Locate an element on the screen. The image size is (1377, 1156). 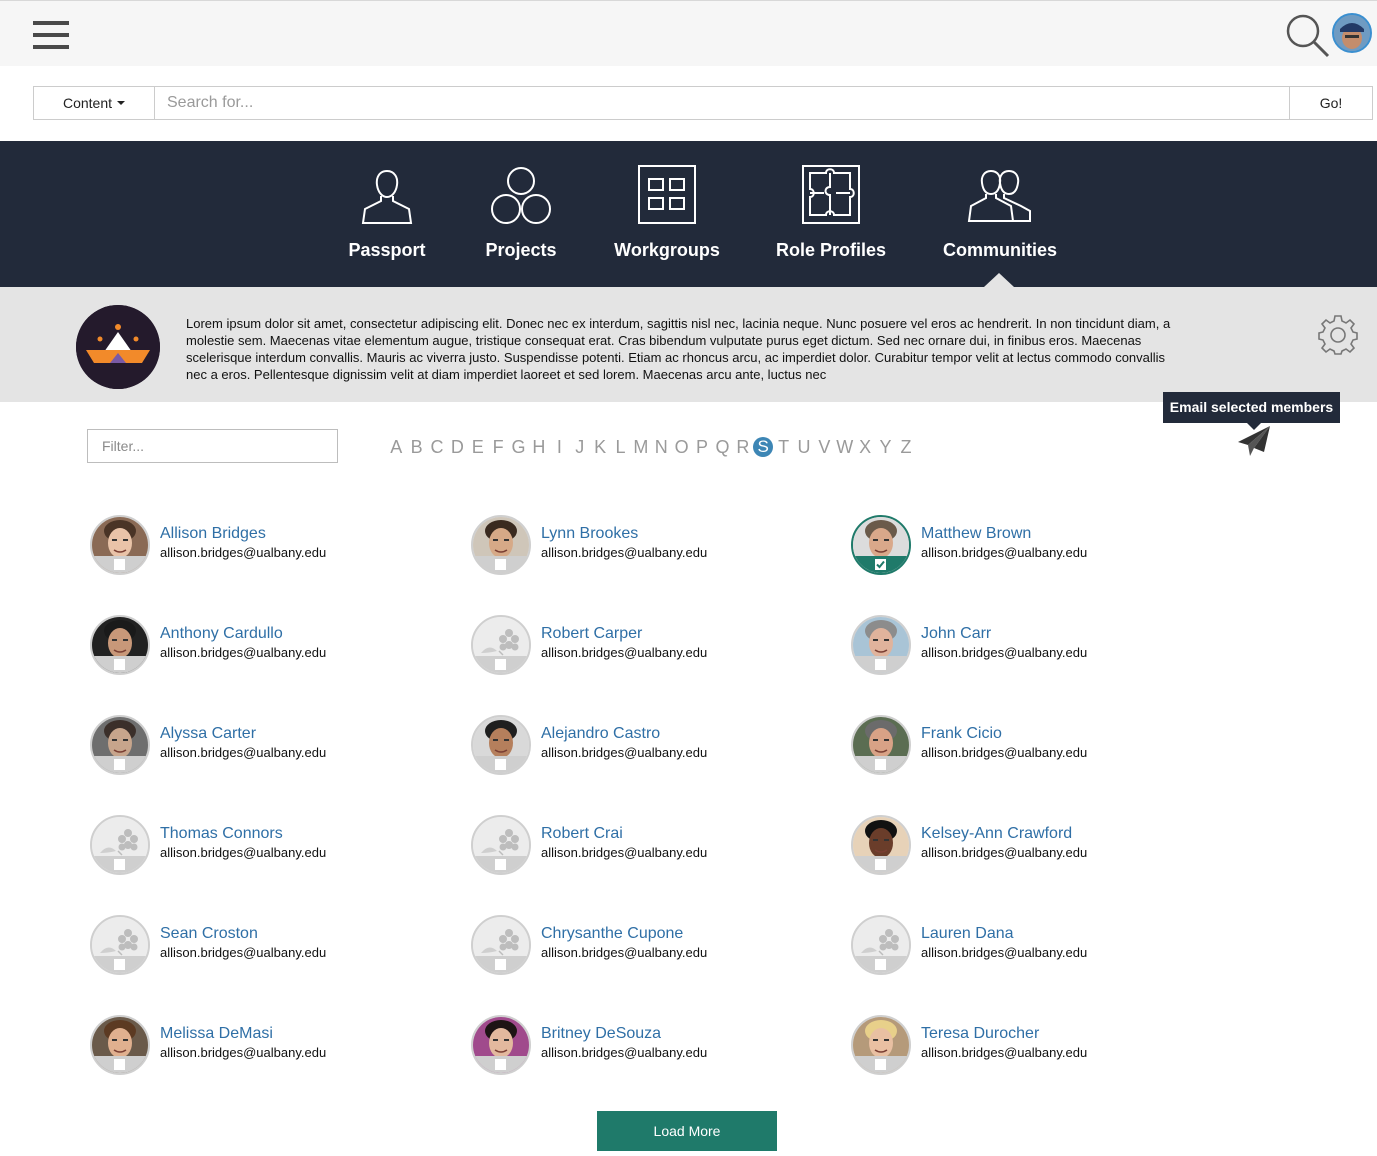
member-name: Kelsey-Ann Crawford is located at coordinates (996, 834).